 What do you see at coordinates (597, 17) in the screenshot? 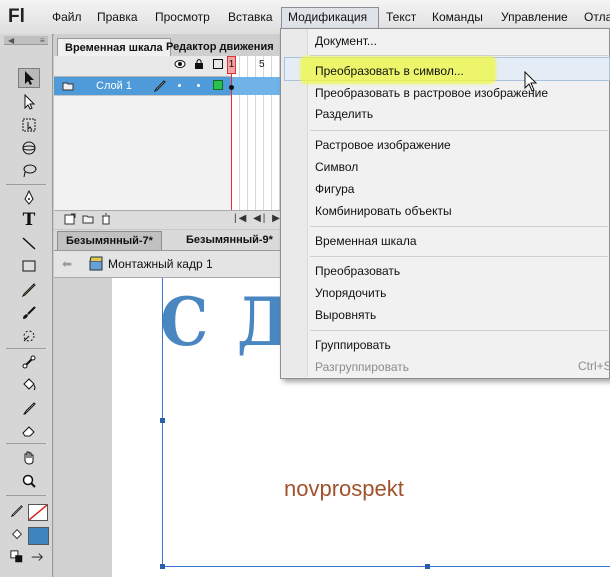
I see `menu-debug: Отла` at bounding box center [597, 17].